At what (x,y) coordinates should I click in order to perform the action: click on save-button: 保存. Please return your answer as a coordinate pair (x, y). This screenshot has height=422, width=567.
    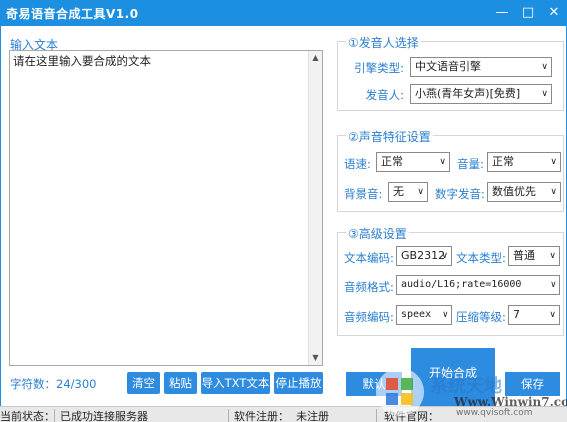
    Looking at the image, I should click on (532, 384).